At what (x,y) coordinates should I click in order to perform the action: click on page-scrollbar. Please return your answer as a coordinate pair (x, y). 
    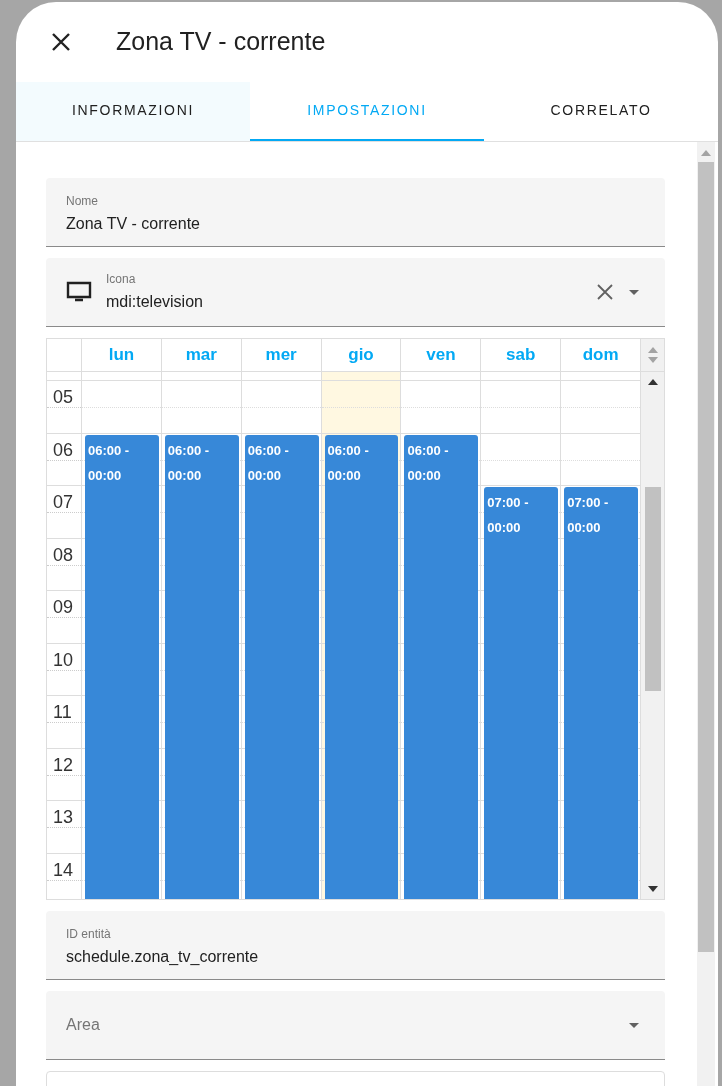
    Looking at the image, I should click on (706, 614).